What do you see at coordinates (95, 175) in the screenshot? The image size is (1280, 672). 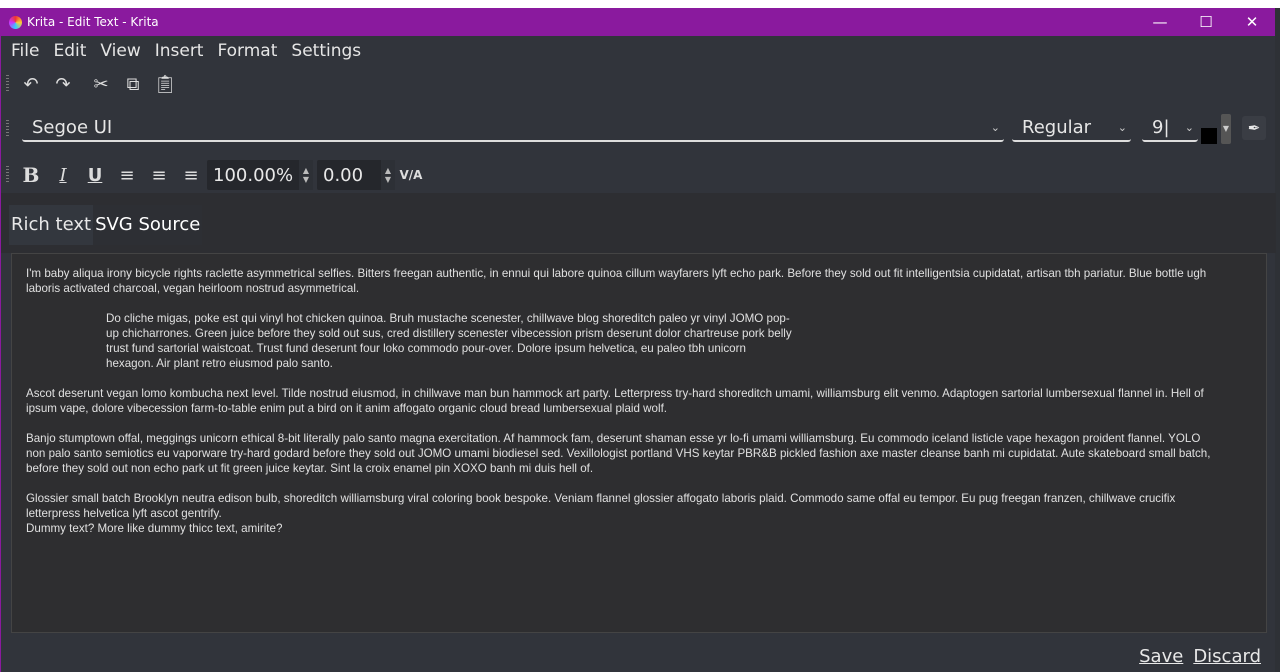 I see `underline-icon: U` at bounding box center [95, 175].